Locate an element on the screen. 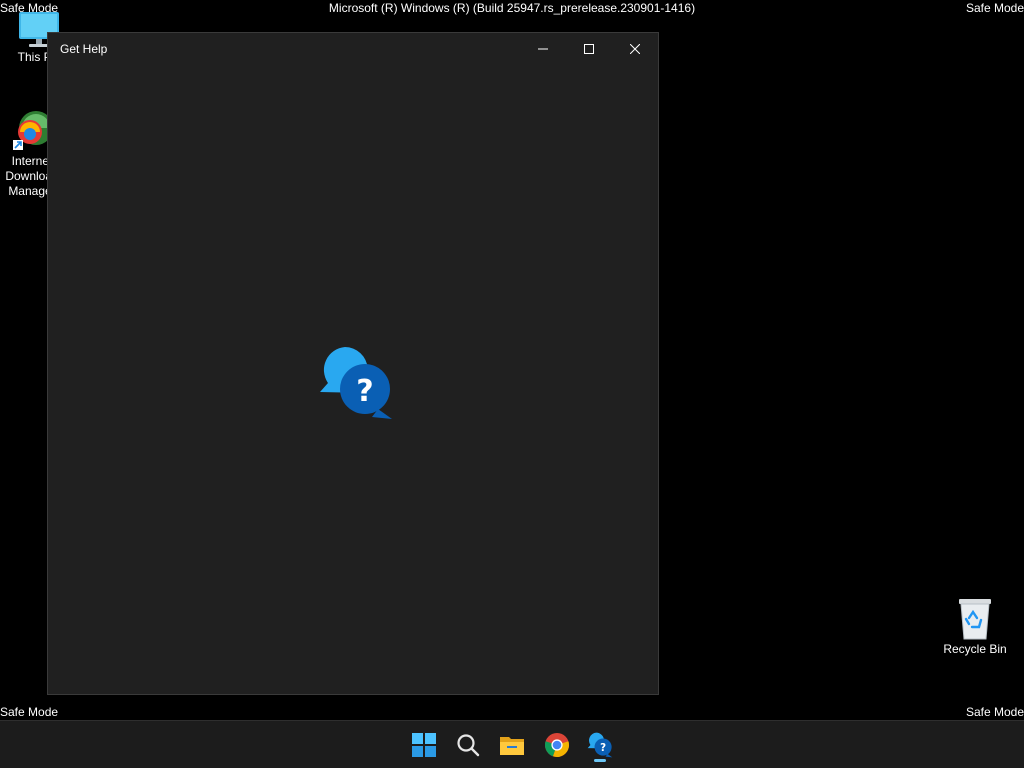  safe-mode-label-bottom-right: Safe Mode is located at coordinates (994, 712).